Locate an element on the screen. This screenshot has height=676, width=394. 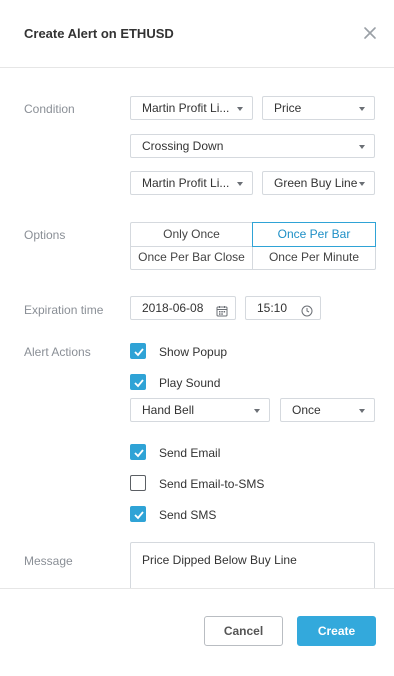
expiration-label: Expiration time is located at coordinates (64, 310).